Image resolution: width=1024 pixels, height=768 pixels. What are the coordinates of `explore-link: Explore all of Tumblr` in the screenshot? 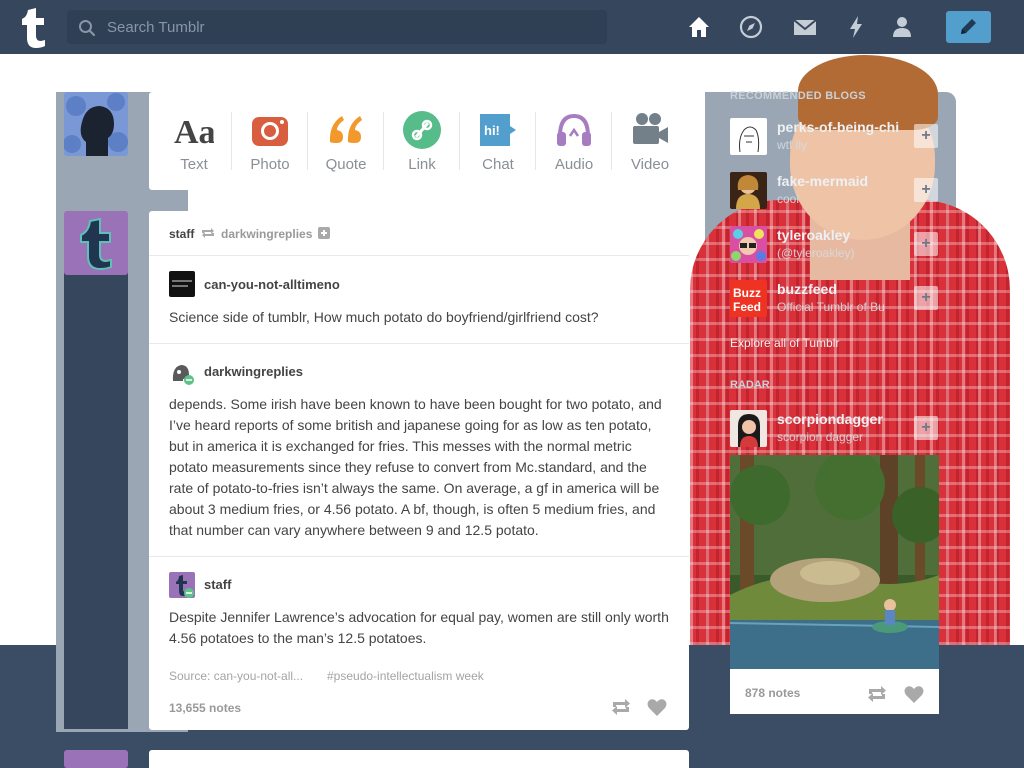 It's located at (784, 343).